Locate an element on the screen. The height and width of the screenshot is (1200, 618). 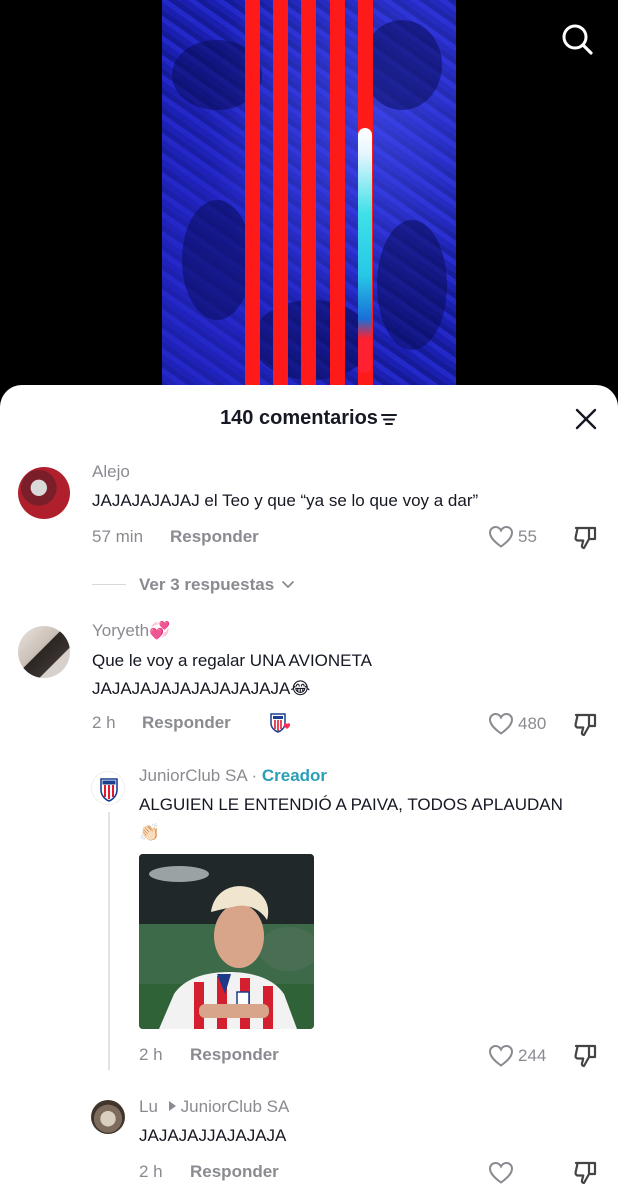
view-replies-label: Ver 3 respuestas is located at coordinates (207, 584).